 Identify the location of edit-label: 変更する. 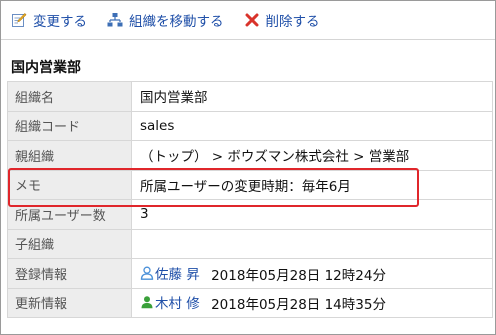
(60, 22).